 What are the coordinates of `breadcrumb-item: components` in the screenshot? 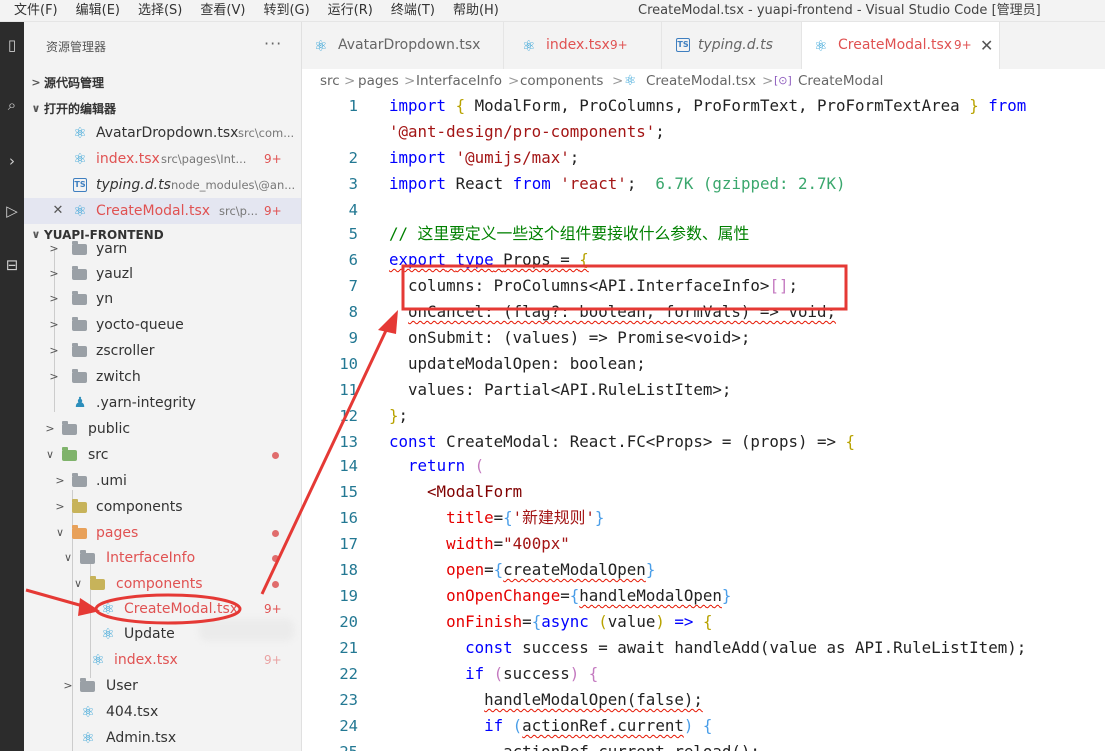 It's located at (561, 81).